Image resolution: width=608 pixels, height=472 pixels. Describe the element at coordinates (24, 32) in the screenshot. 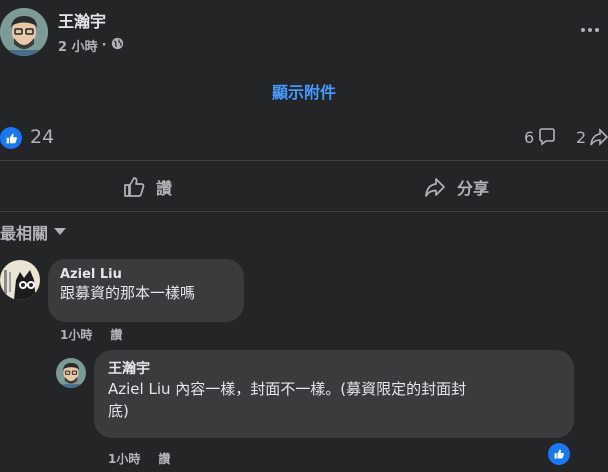

I see `author-avatar` at that location.